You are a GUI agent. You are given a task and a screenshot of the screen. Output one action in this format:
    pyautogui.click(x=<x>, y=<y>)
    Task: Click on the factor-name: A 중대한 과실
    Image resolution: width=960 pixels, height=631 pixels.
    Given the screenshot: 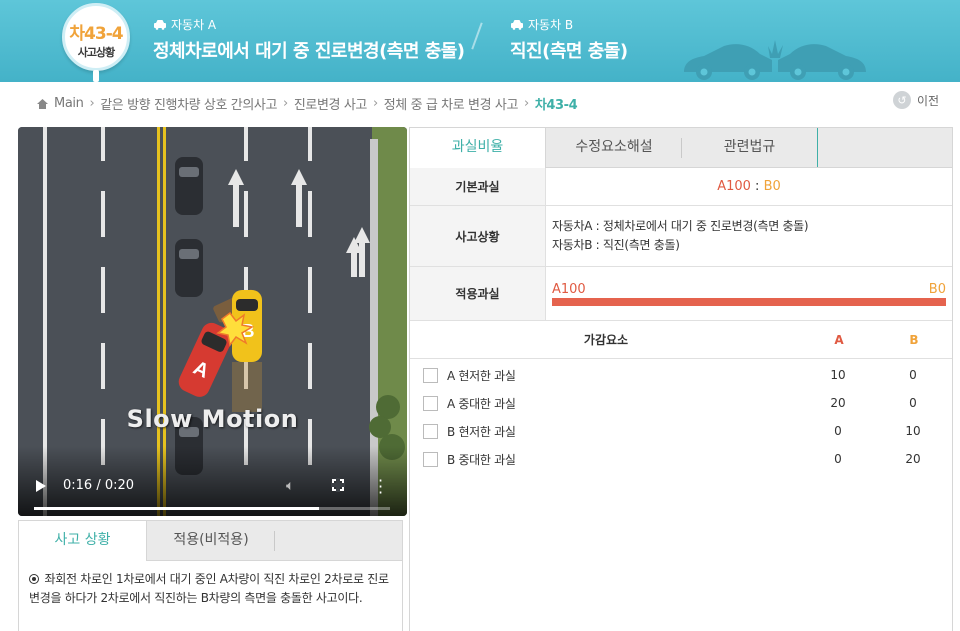 What is the action you would take?
    pyautogui.click(x=481, y=403)
    